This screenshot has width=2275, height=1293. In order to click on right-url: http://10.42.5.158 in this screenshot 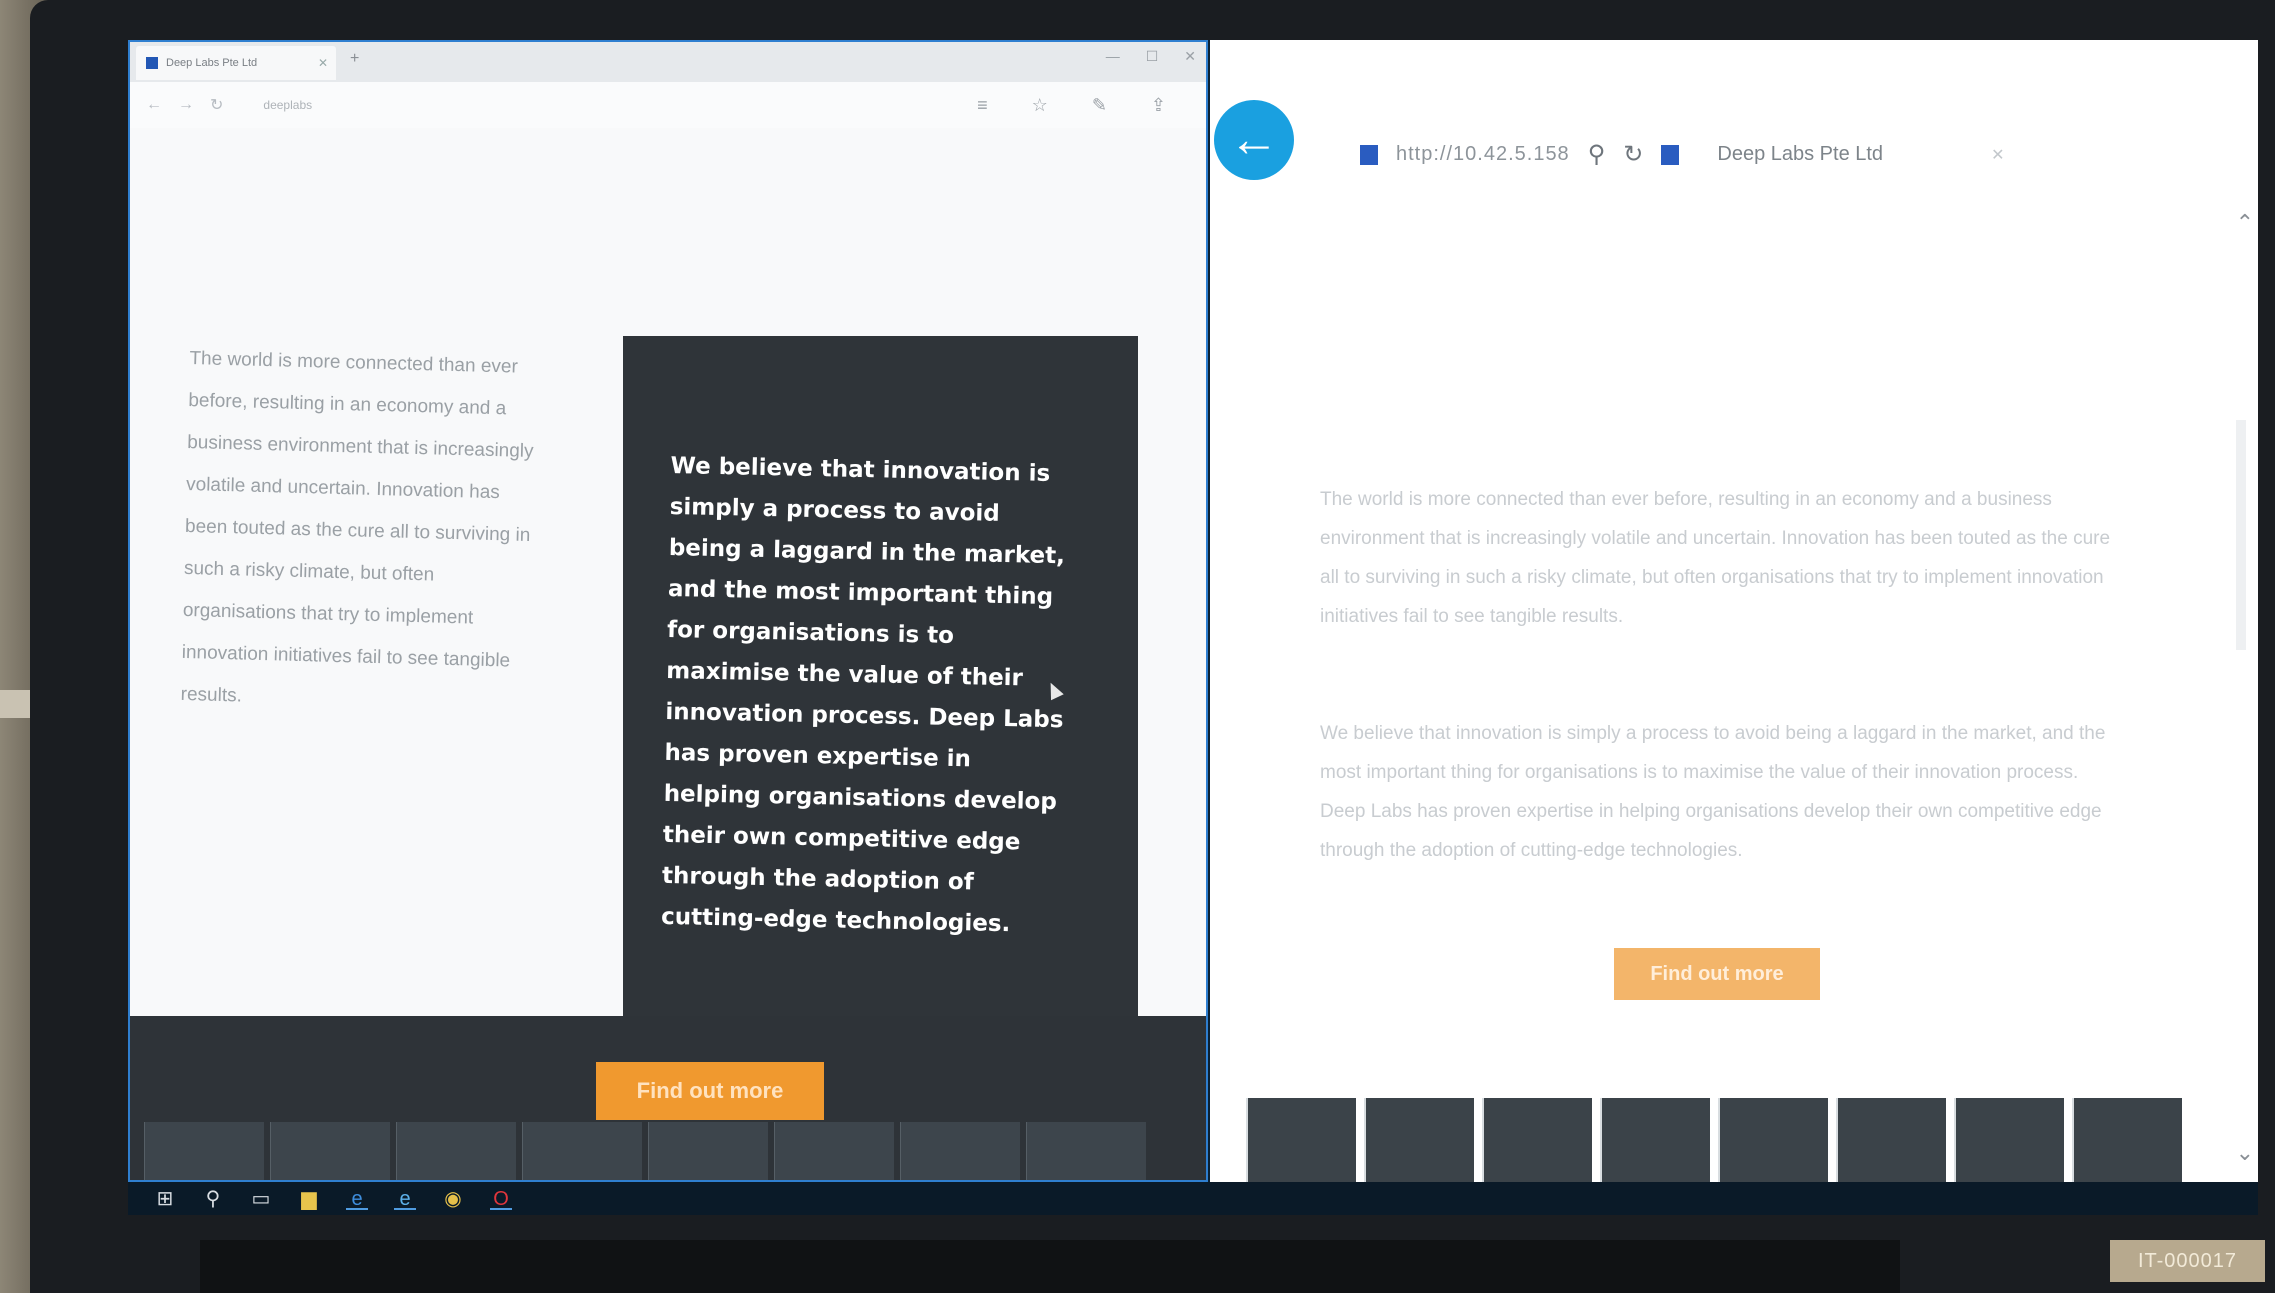, I will do `click(1483, 154)`.